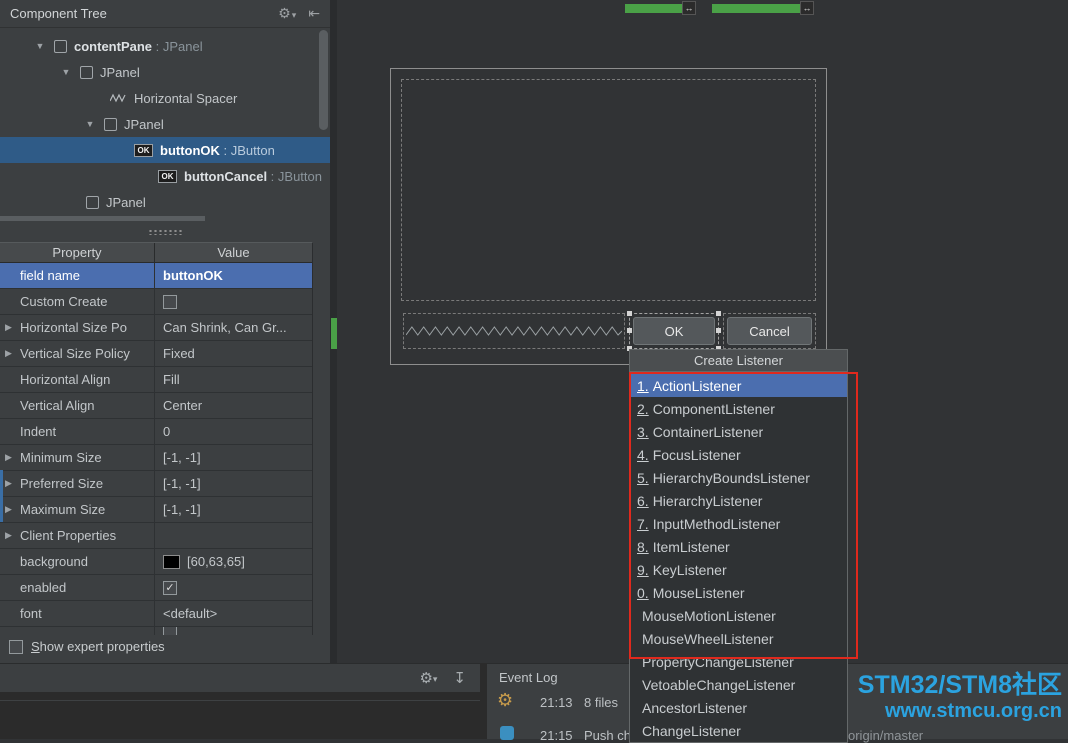 The image size is (1068, 743). I want to click on ok-button-cell: OK, so click(674, 331).